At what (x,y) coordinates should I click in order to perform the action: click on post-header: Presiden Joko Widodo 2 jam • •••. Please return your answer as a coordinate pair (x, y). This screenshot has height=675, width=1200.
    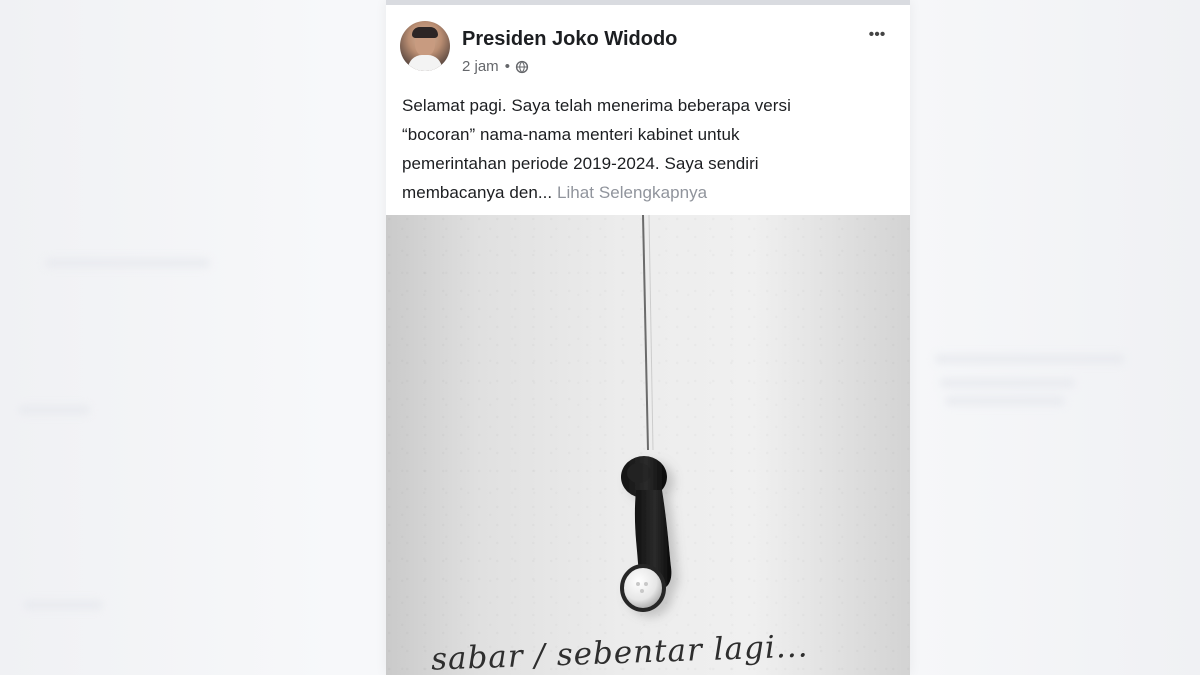
    Looking at the image, I should click on (648, 43).